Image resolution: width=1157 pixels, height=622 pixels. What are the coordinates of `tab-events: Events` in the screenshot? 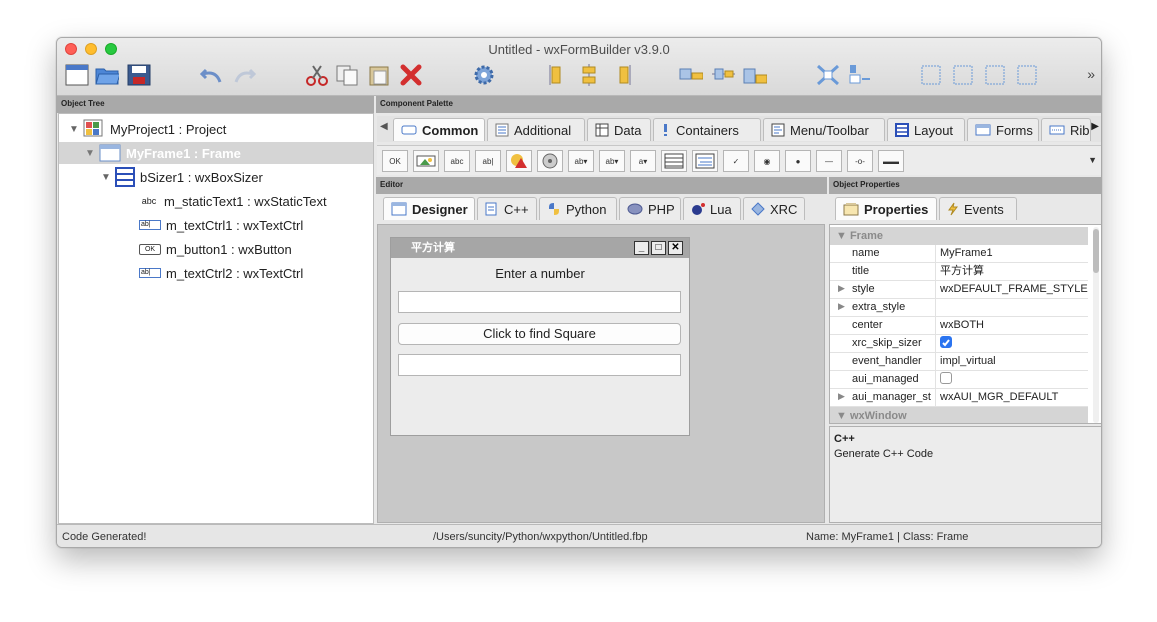 It's located at (978, 208).